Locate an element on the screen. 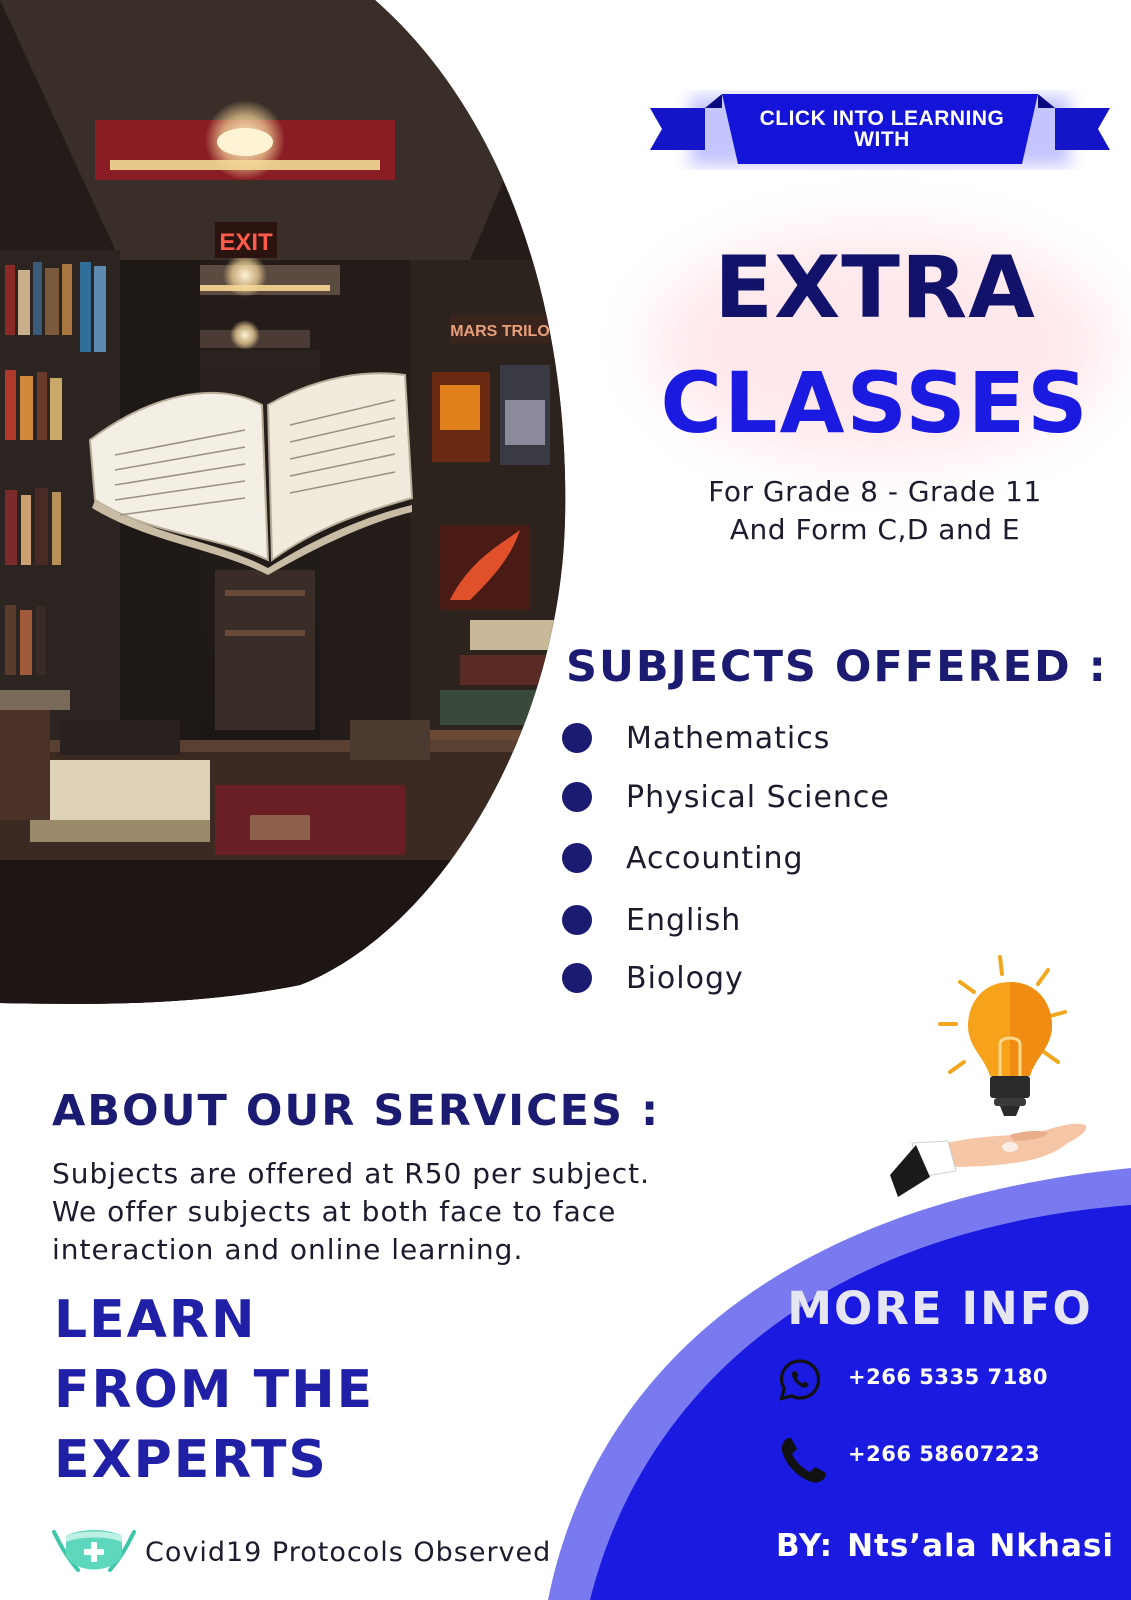 This screenshot has width=1131, height=1600. about-heading: ABOUT OUR SERVICES : is located at coordinates (356, 1111).